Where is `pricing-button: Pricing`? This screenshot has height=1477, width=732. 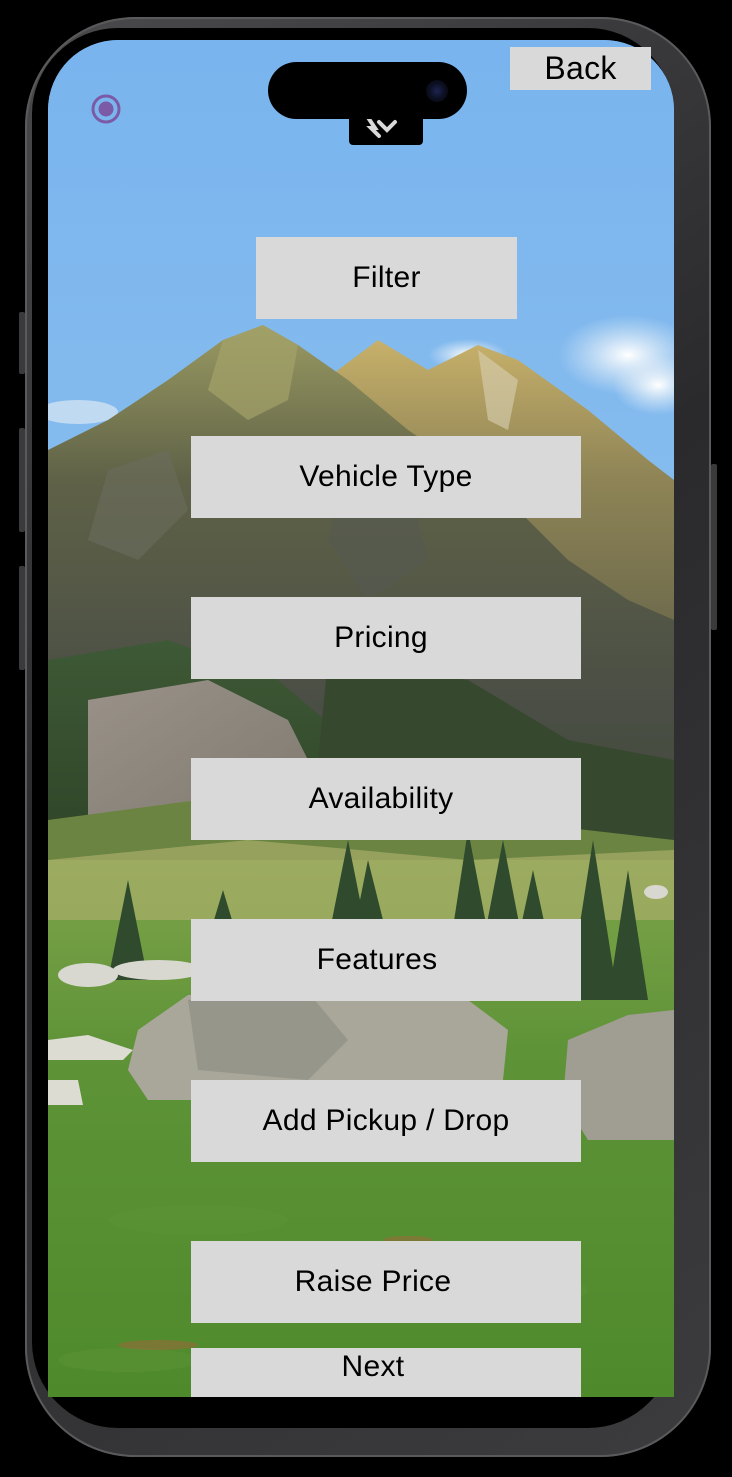 pricing-button: Pricing is located at coordinates (386, 638).